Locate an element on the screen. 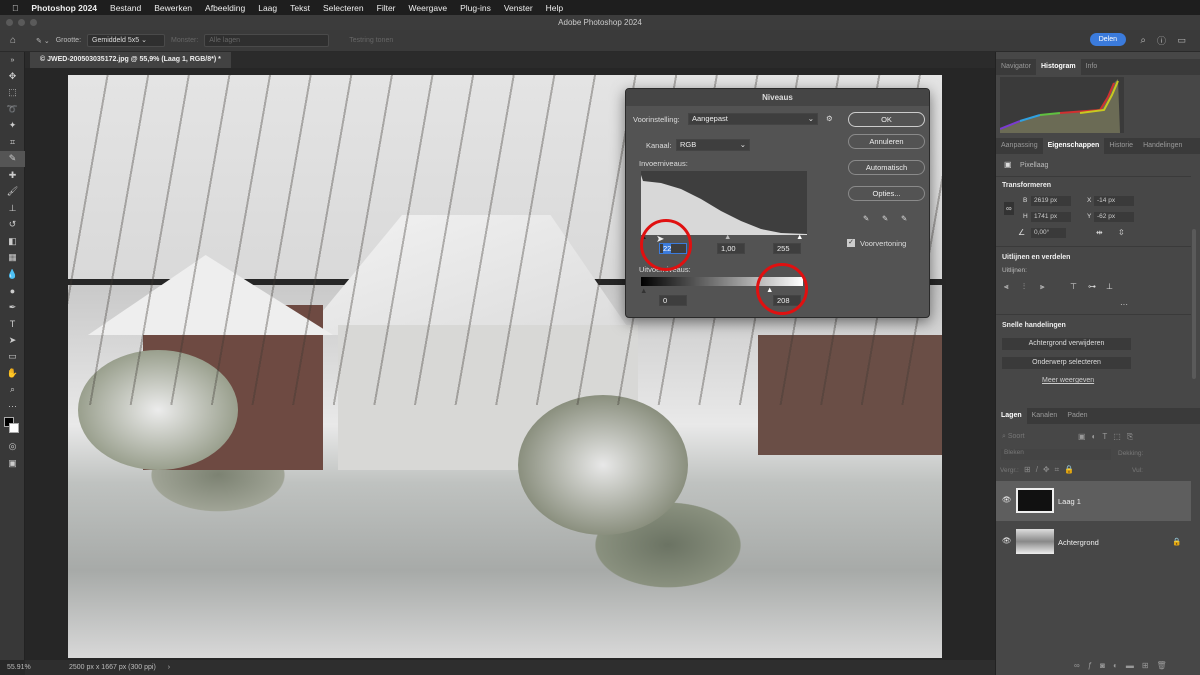 This screenshot has width=1200, height=675. align-section: Uitlijnen en verdelen is located at coordinates (1036, 257).